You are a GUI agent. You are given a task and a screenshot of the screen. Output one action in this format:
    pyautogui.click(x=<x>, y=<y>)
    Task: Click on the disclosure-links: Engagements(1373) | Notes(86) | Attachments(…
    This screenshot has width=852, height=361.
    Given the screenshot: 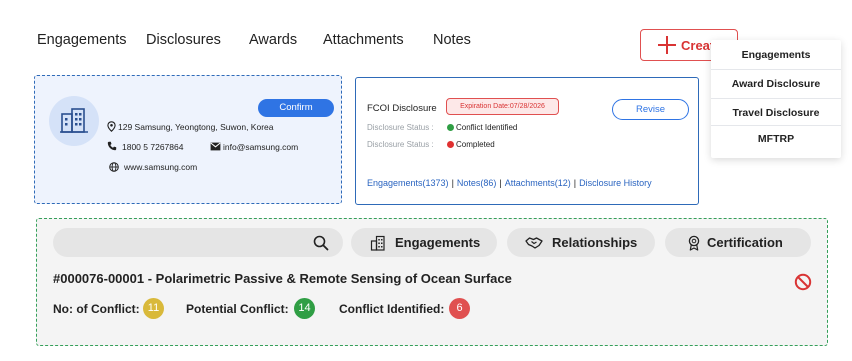 What is the action you would take?
    pyautogui.click(x=509, y=183)
    